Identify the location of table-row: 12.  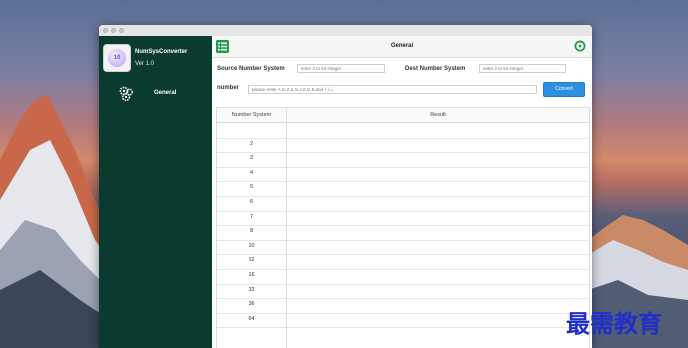
(403, 262).